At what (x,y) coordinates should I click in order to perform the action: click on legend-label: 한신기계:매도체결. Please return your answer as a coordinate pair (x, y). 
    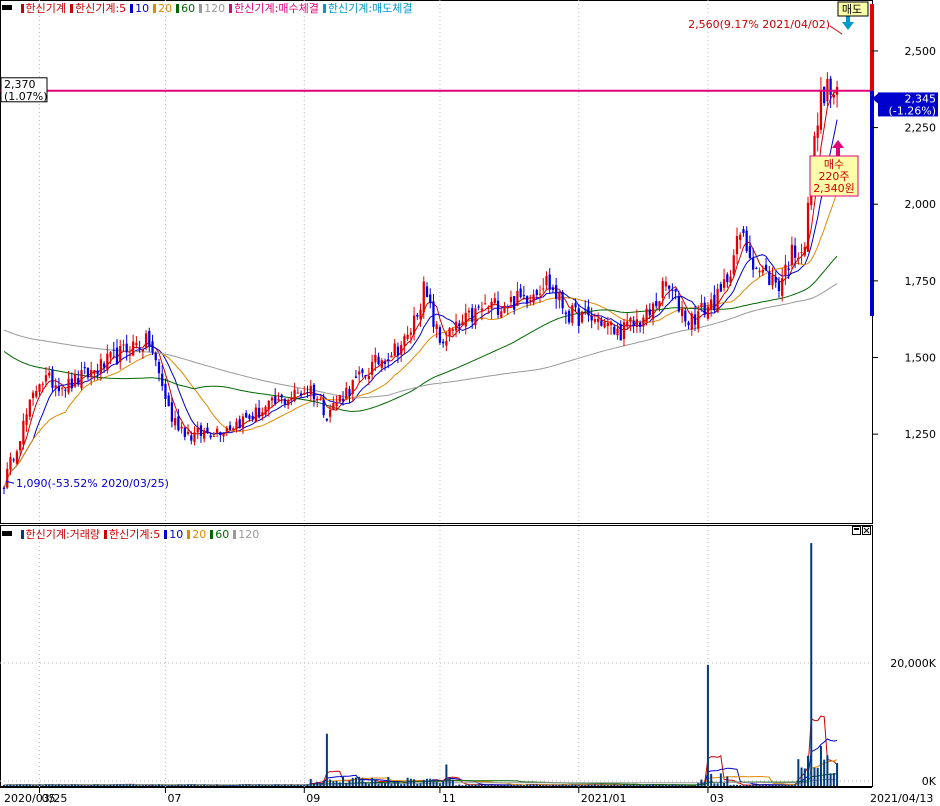
    Looking at the image, I should click on (370, 8).